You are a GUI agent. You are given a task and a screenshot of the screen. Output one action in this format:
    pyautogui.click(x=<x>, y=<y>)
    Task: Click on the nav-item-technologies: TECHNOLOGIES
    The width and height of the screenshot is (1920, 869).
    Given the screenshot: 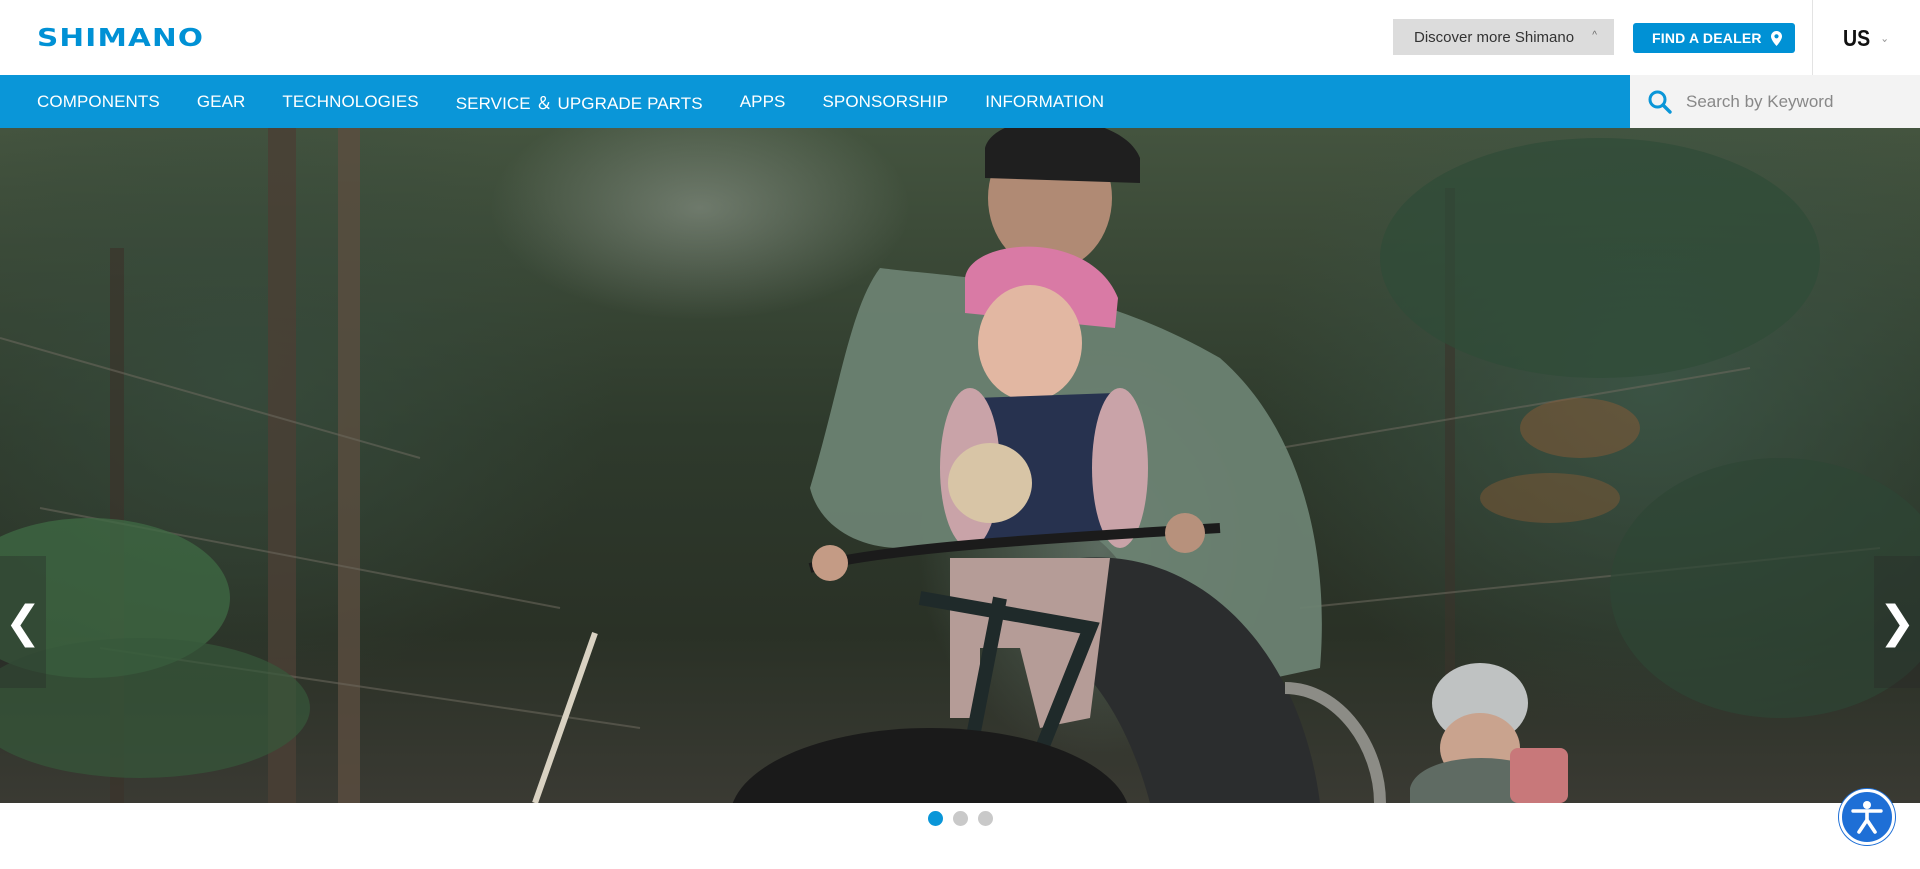 What is the action you would take?
    pyautogui.click(x=350, y=102)
    